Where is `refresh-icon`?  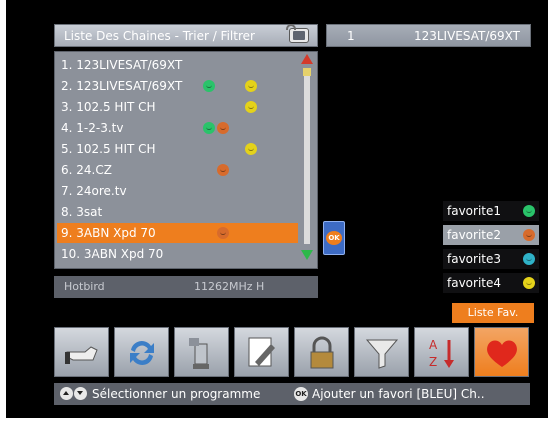
refresh-icon is located at coordinates (141, 352).